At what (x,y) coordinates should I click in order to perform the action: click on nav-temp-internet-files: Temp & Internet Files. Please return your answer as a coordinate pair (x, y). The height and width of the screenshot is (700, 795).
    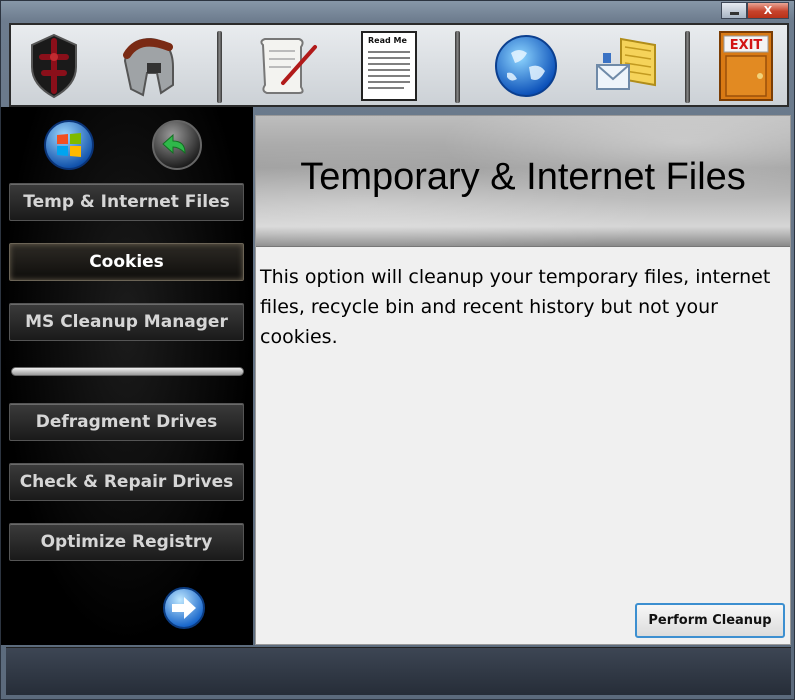
    Looking at the image, I should click on (126, 202).